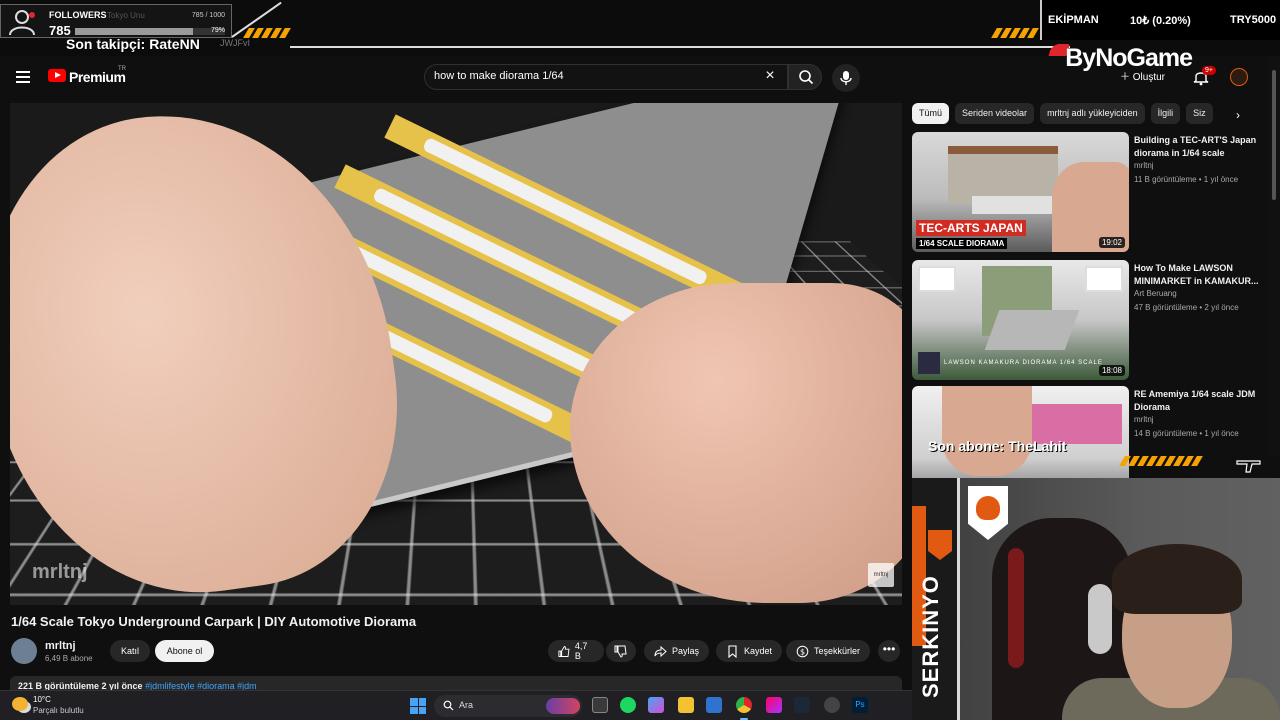 The width and height of the screenshot is (1280, 720). I want to click on voice-search-button, so click(846, 78).